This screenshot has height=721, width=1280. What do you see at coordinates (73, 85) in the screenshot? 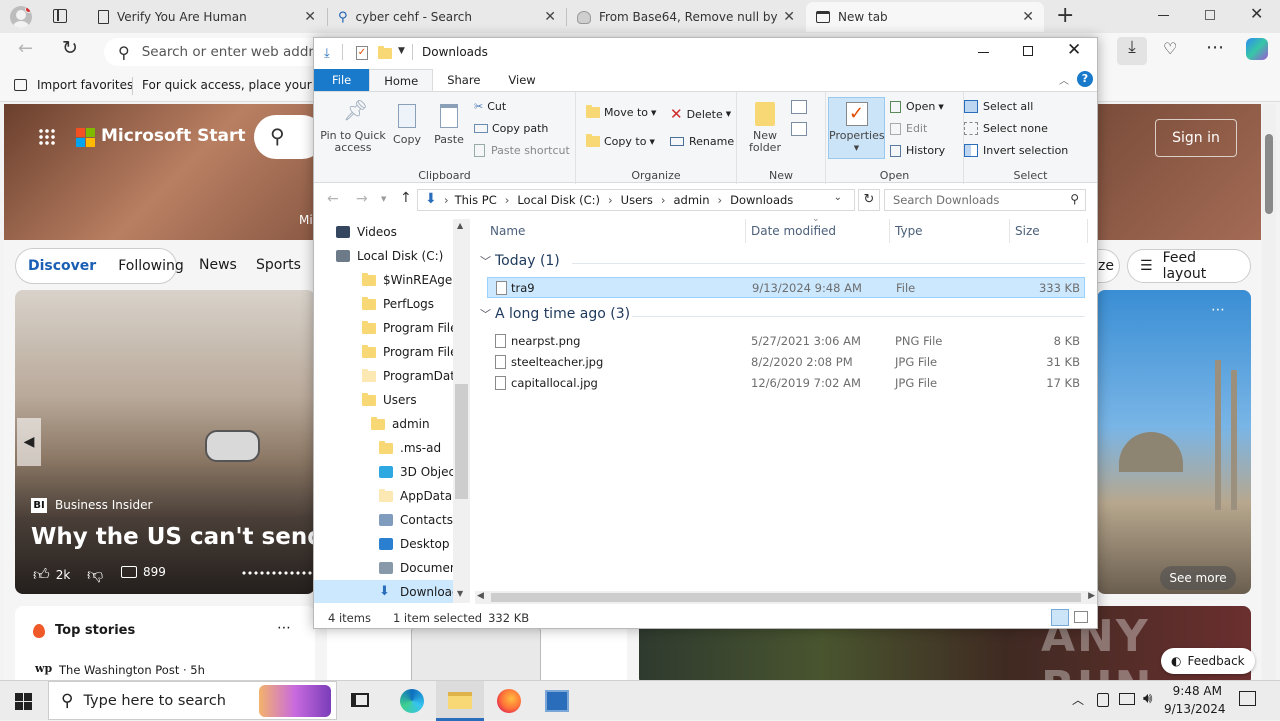
I see `import-favorites-button: Import favorites` at bounding box center [73, 85].